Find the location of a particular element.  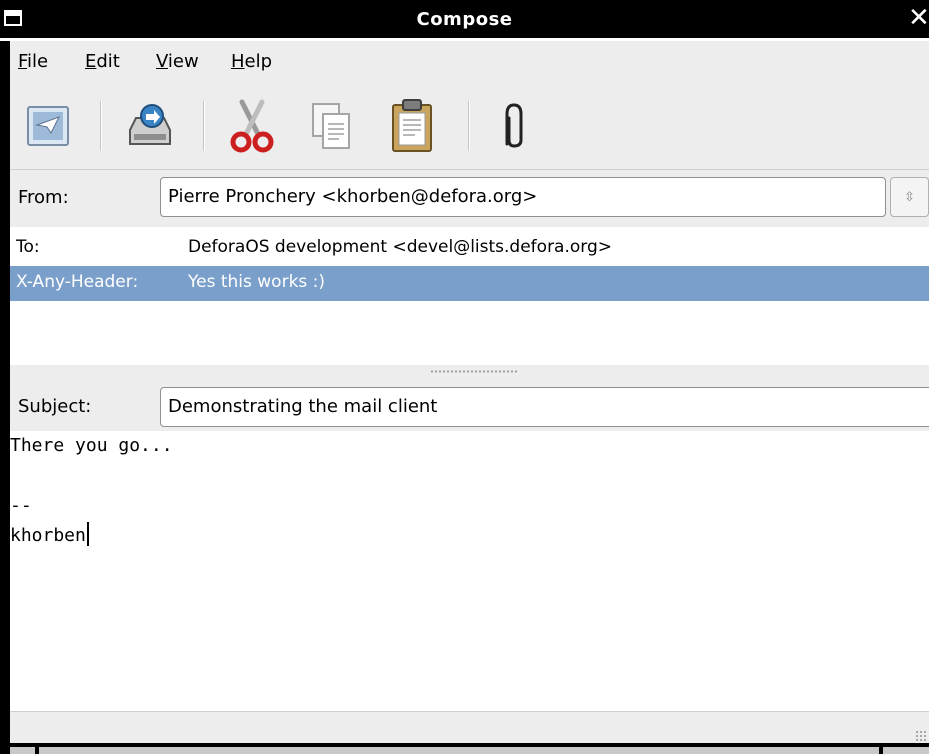

copy-button is located at coordinates (332, 126).